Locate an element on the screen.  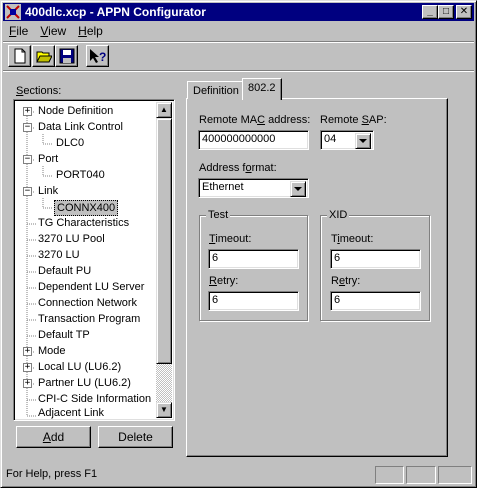
scroll-down-button: ▼ is located at coordinates (164, 410).